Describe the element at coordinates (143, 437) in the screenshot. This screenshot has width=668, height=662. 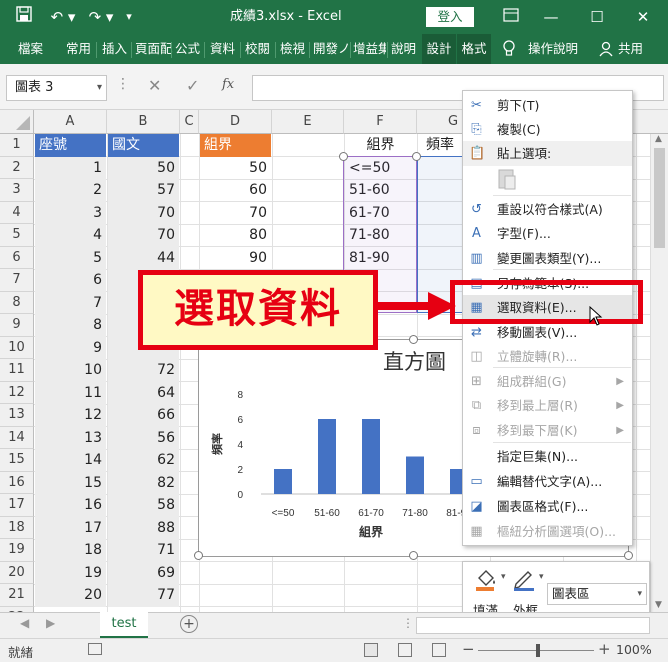
I see `cell-chinese-score: 56` at that location.